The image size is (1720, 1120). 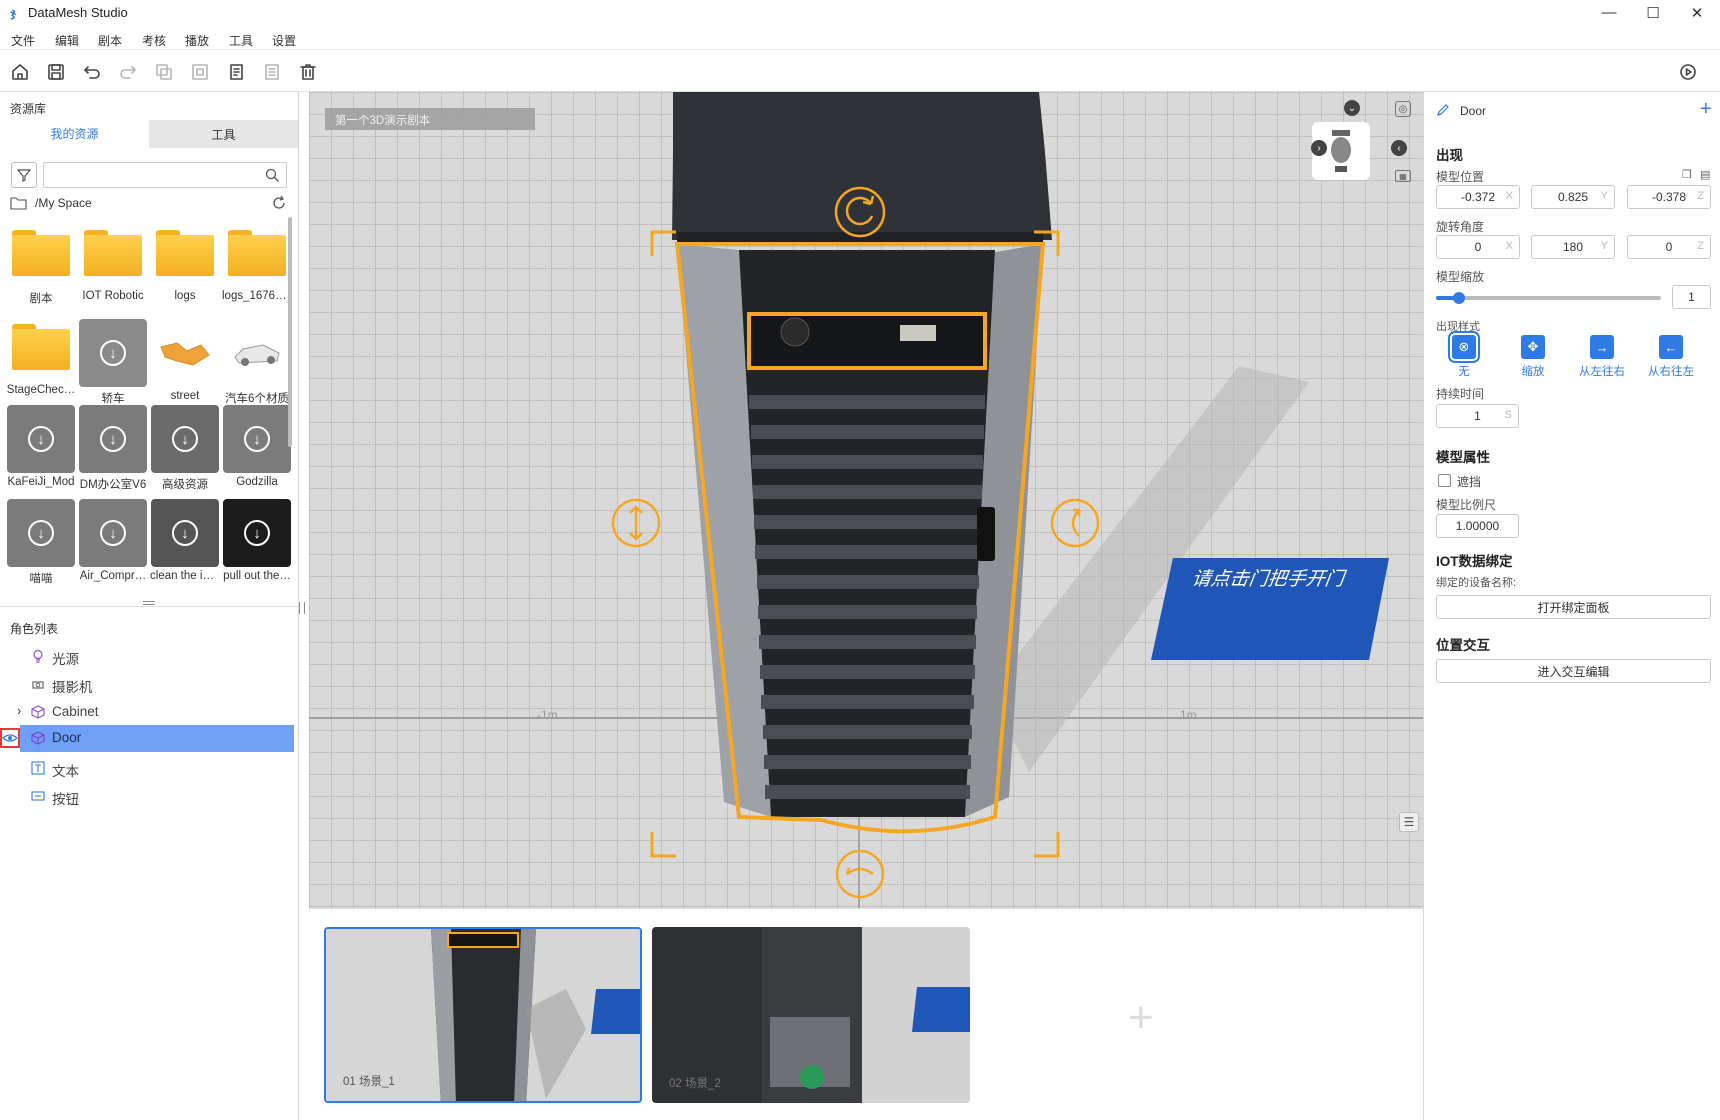 I want to click on visibility-toggle, so click(x=10, y=738).